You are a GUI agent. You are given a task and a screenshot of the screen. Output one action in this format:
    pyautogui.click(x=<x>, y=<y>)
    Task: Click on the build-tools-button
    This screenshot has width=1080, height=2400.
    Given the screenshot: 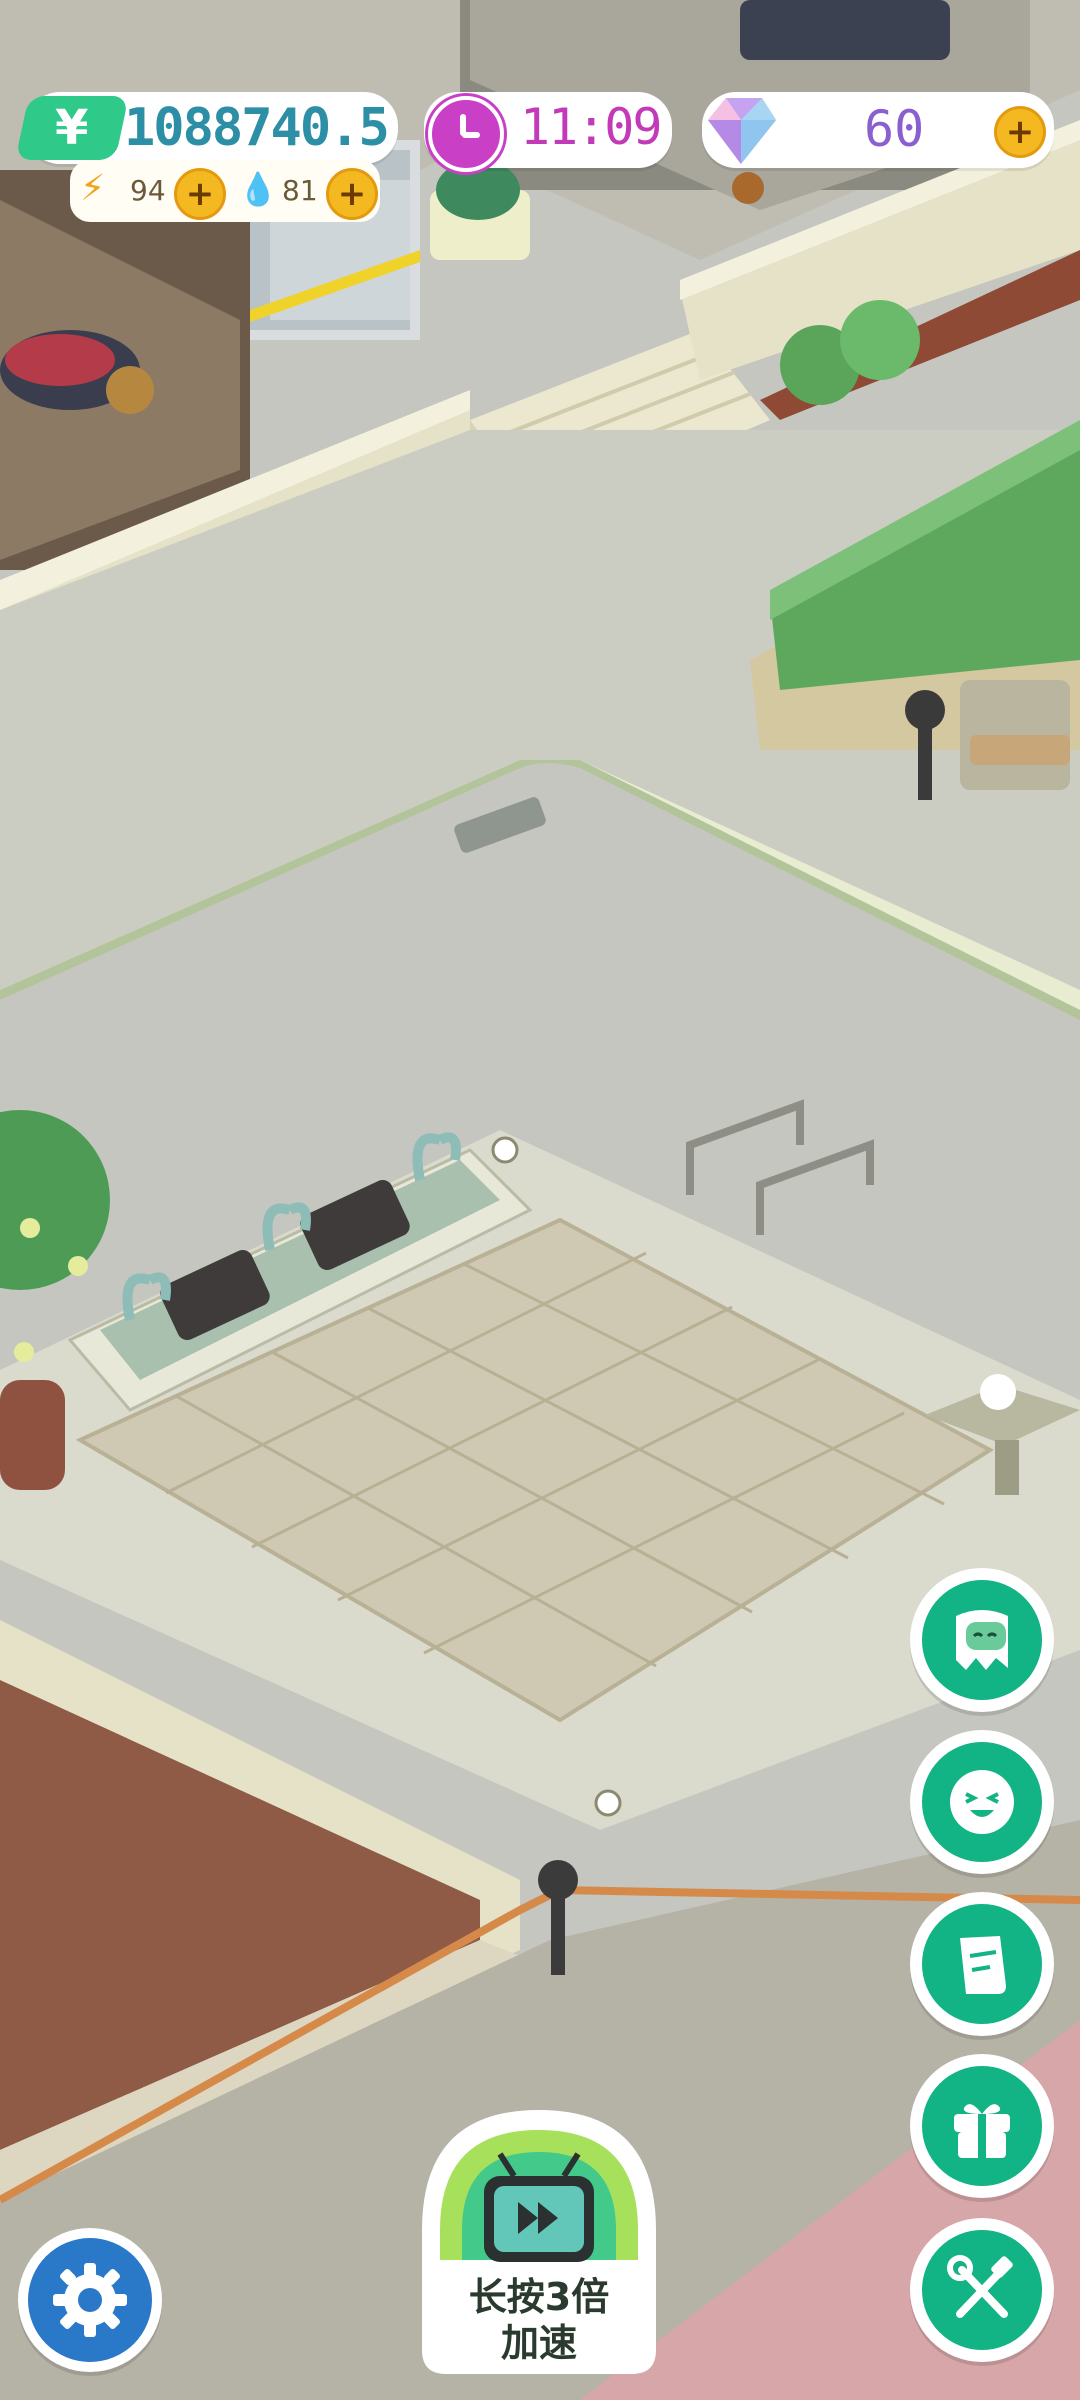 What is the action you would take?
    pyautogui.click(x=982, y=2290)
    